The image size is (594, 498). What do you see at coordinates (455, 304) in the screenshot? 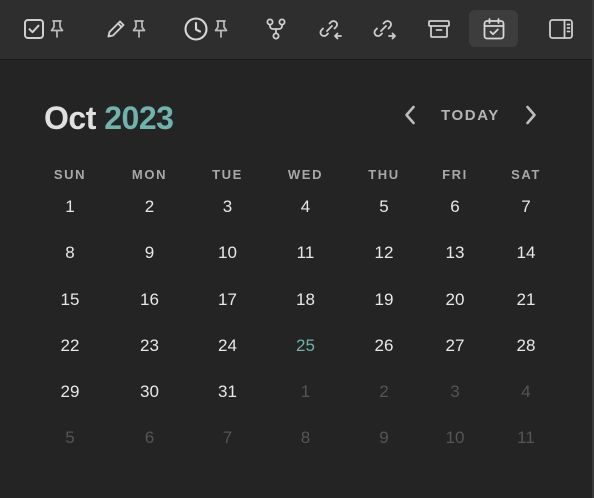
I see `day-cell: 20` at bounding box center [455, 304].